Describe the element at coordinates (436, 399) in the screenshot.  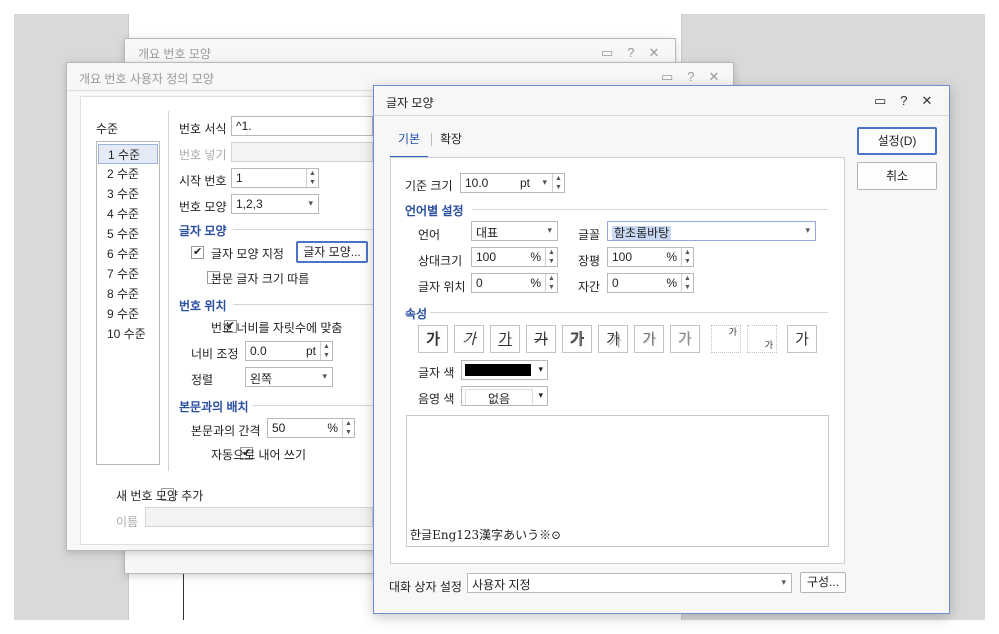
I see `shade-color-label: 음영 색` at that location.